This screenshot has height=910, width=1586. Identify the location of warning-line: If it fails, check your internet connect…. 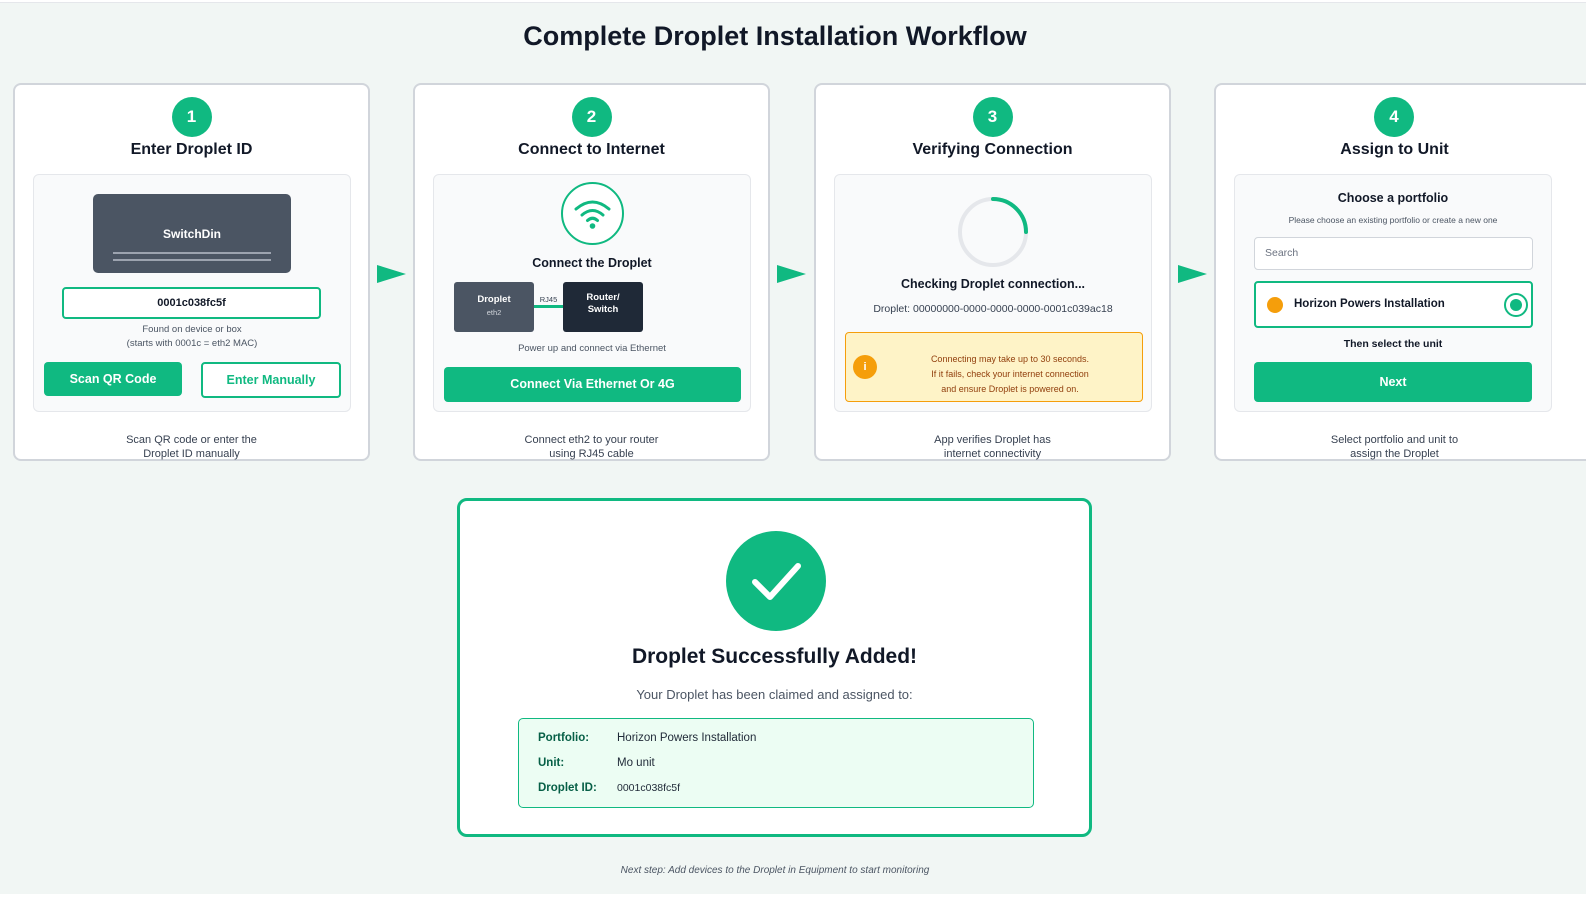
(1010, 374).